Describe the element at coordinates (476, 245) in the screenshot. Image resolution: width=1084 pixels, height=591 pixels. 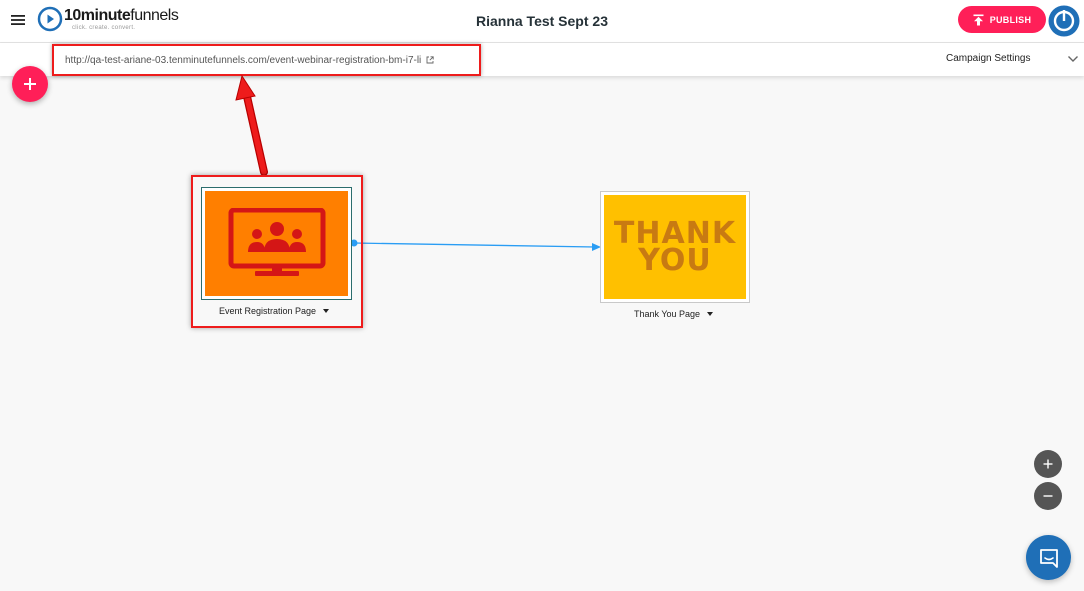
I see `page-connector` at that location.